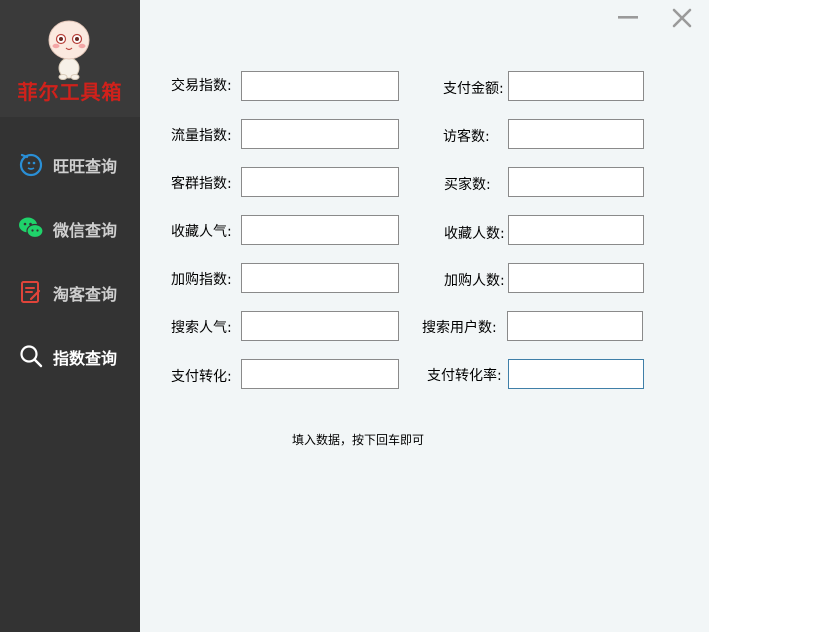 The image size is (816, 632). What do you see at coordinates (320, 86) in the screenshot?
I see `trade-index-input` at bounding box center [320, 86].